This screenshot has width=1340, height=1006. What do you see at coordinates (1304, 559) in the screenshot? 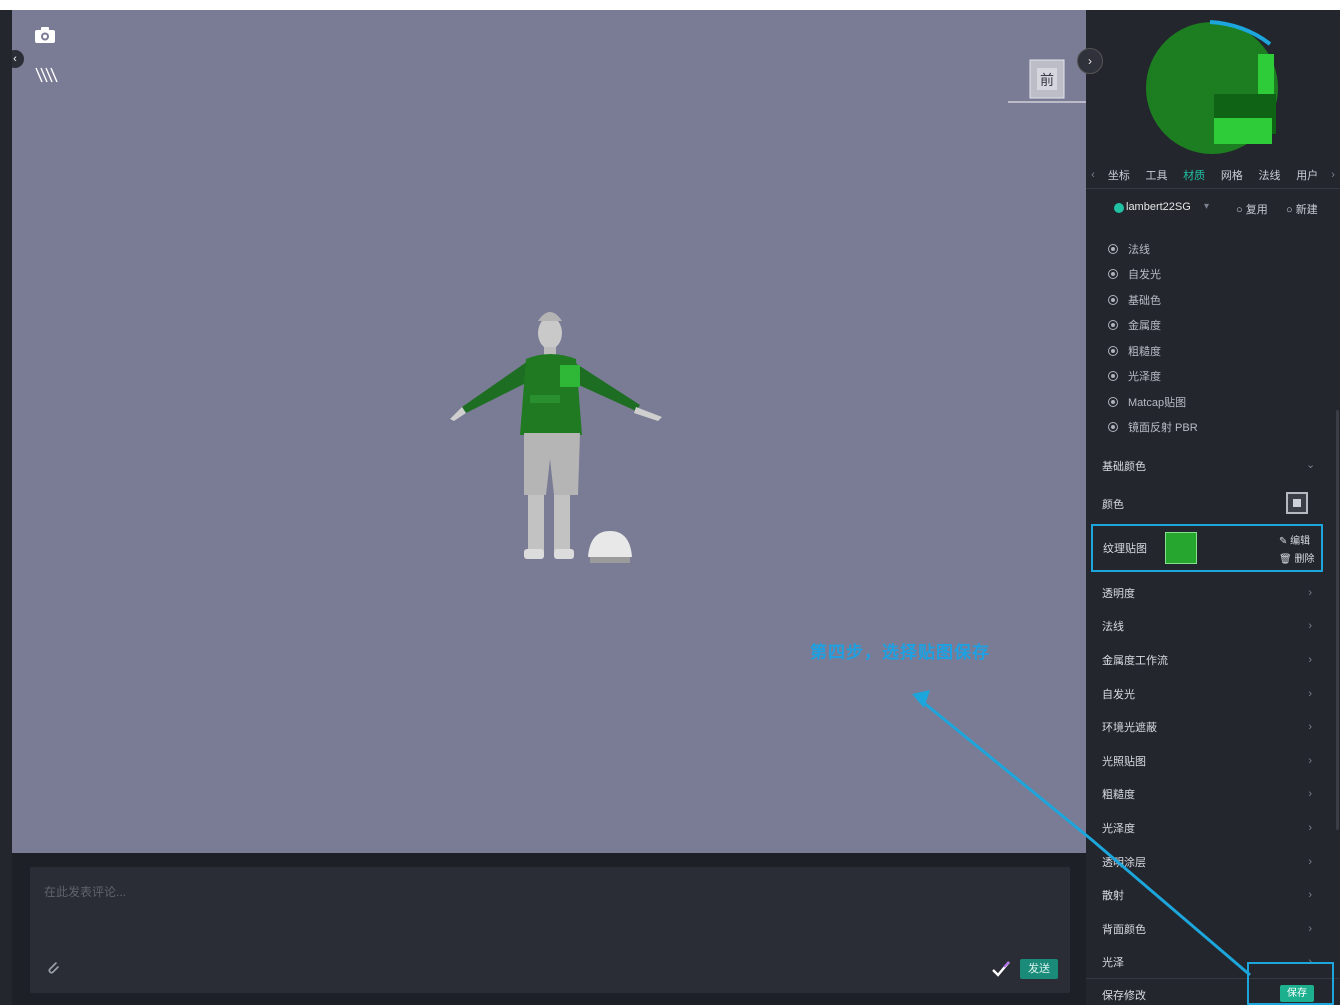
I see `delete-label: 删除` at bounding box center [1304, 559].